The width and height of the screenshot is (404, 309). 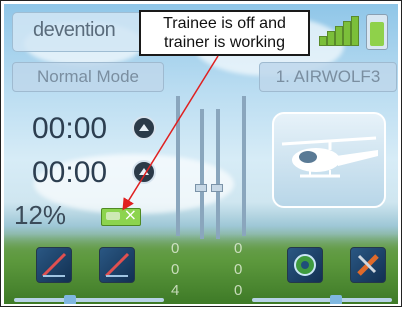 What do you see at coordinates (175, 290) in the screenshot?
I see `value-left-2: 4` at bounding box center [175, 290].